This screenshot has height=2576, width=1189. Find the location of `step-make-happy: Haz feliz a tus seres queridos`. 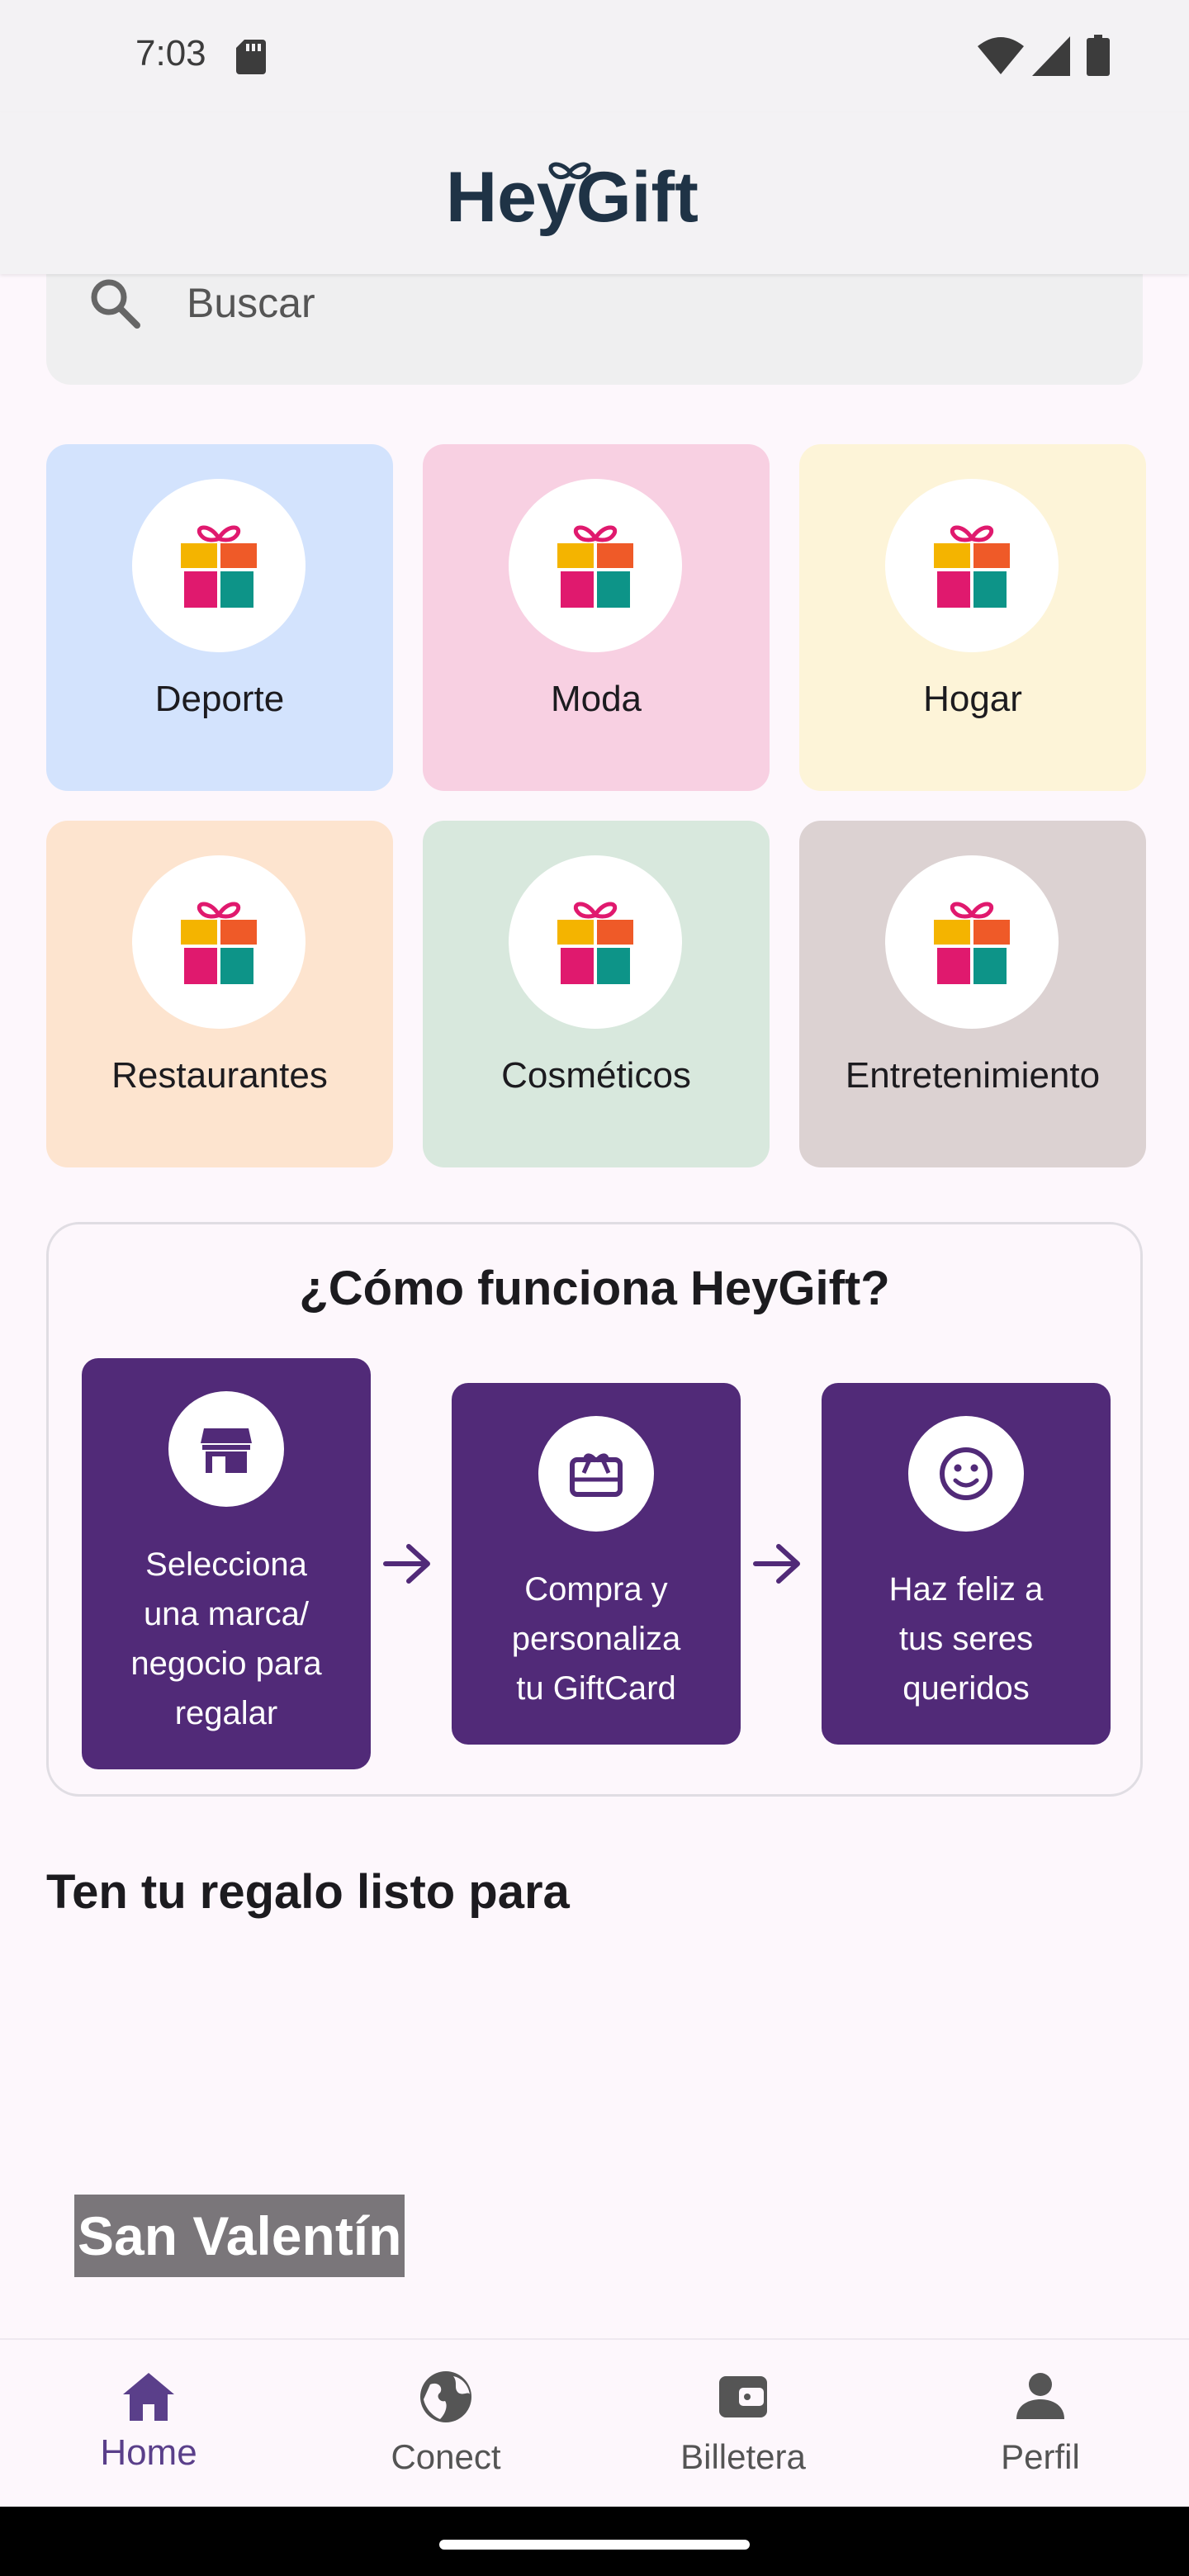

step-make-happy: Haz feliz a tus seres queridos is located at coordinates (966, 1564).